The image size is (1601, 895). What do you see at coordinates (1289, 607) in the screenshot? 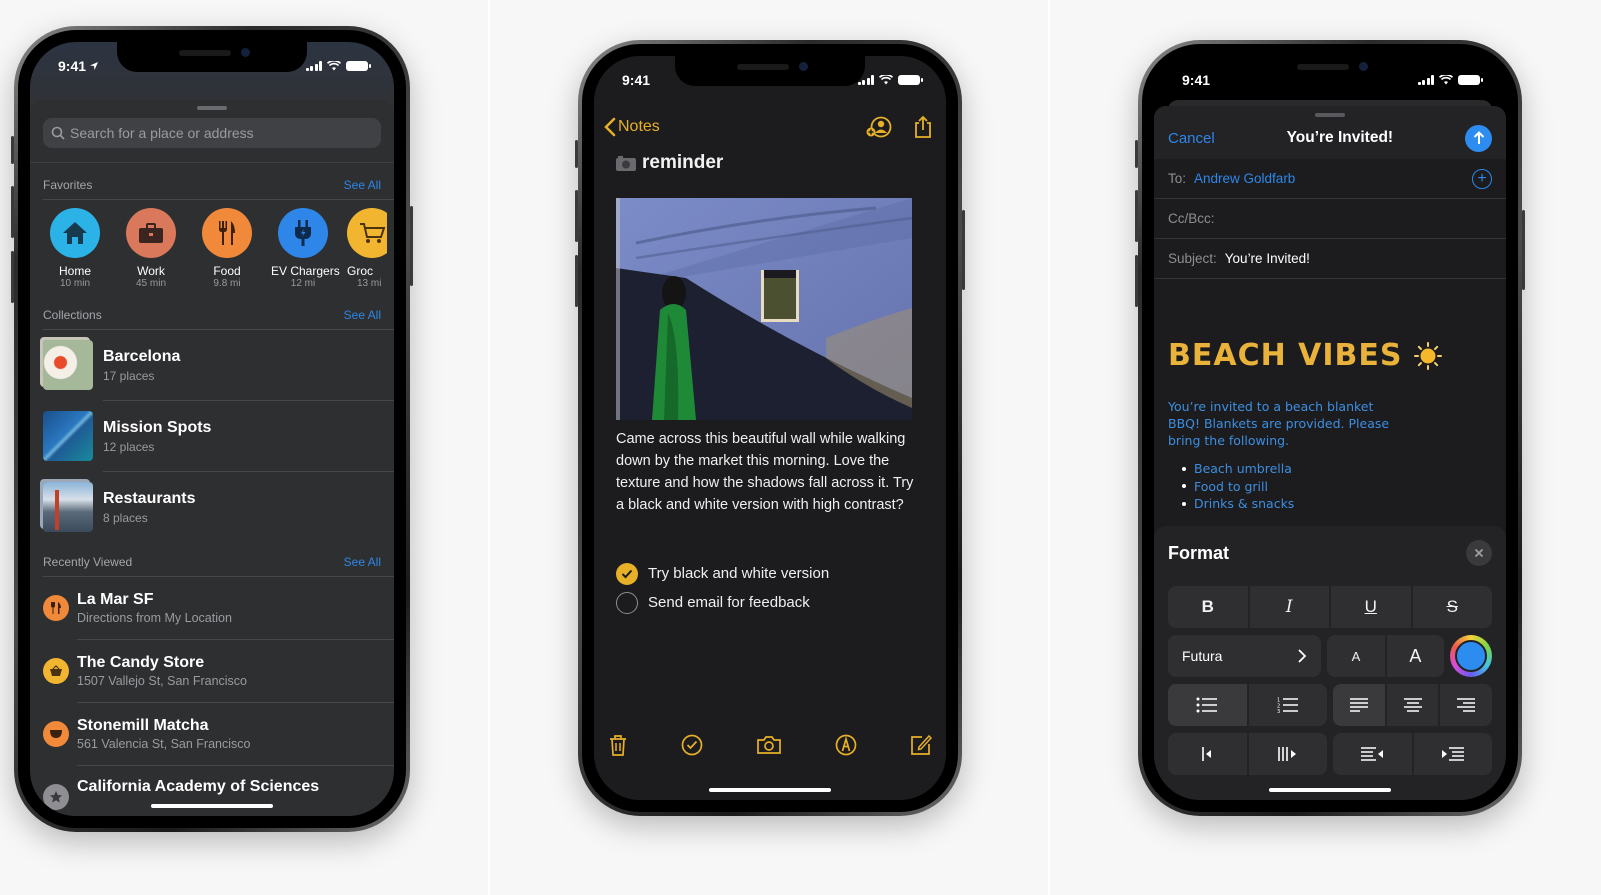
I see `italic-button: I` at bounding box center [1289, 607].